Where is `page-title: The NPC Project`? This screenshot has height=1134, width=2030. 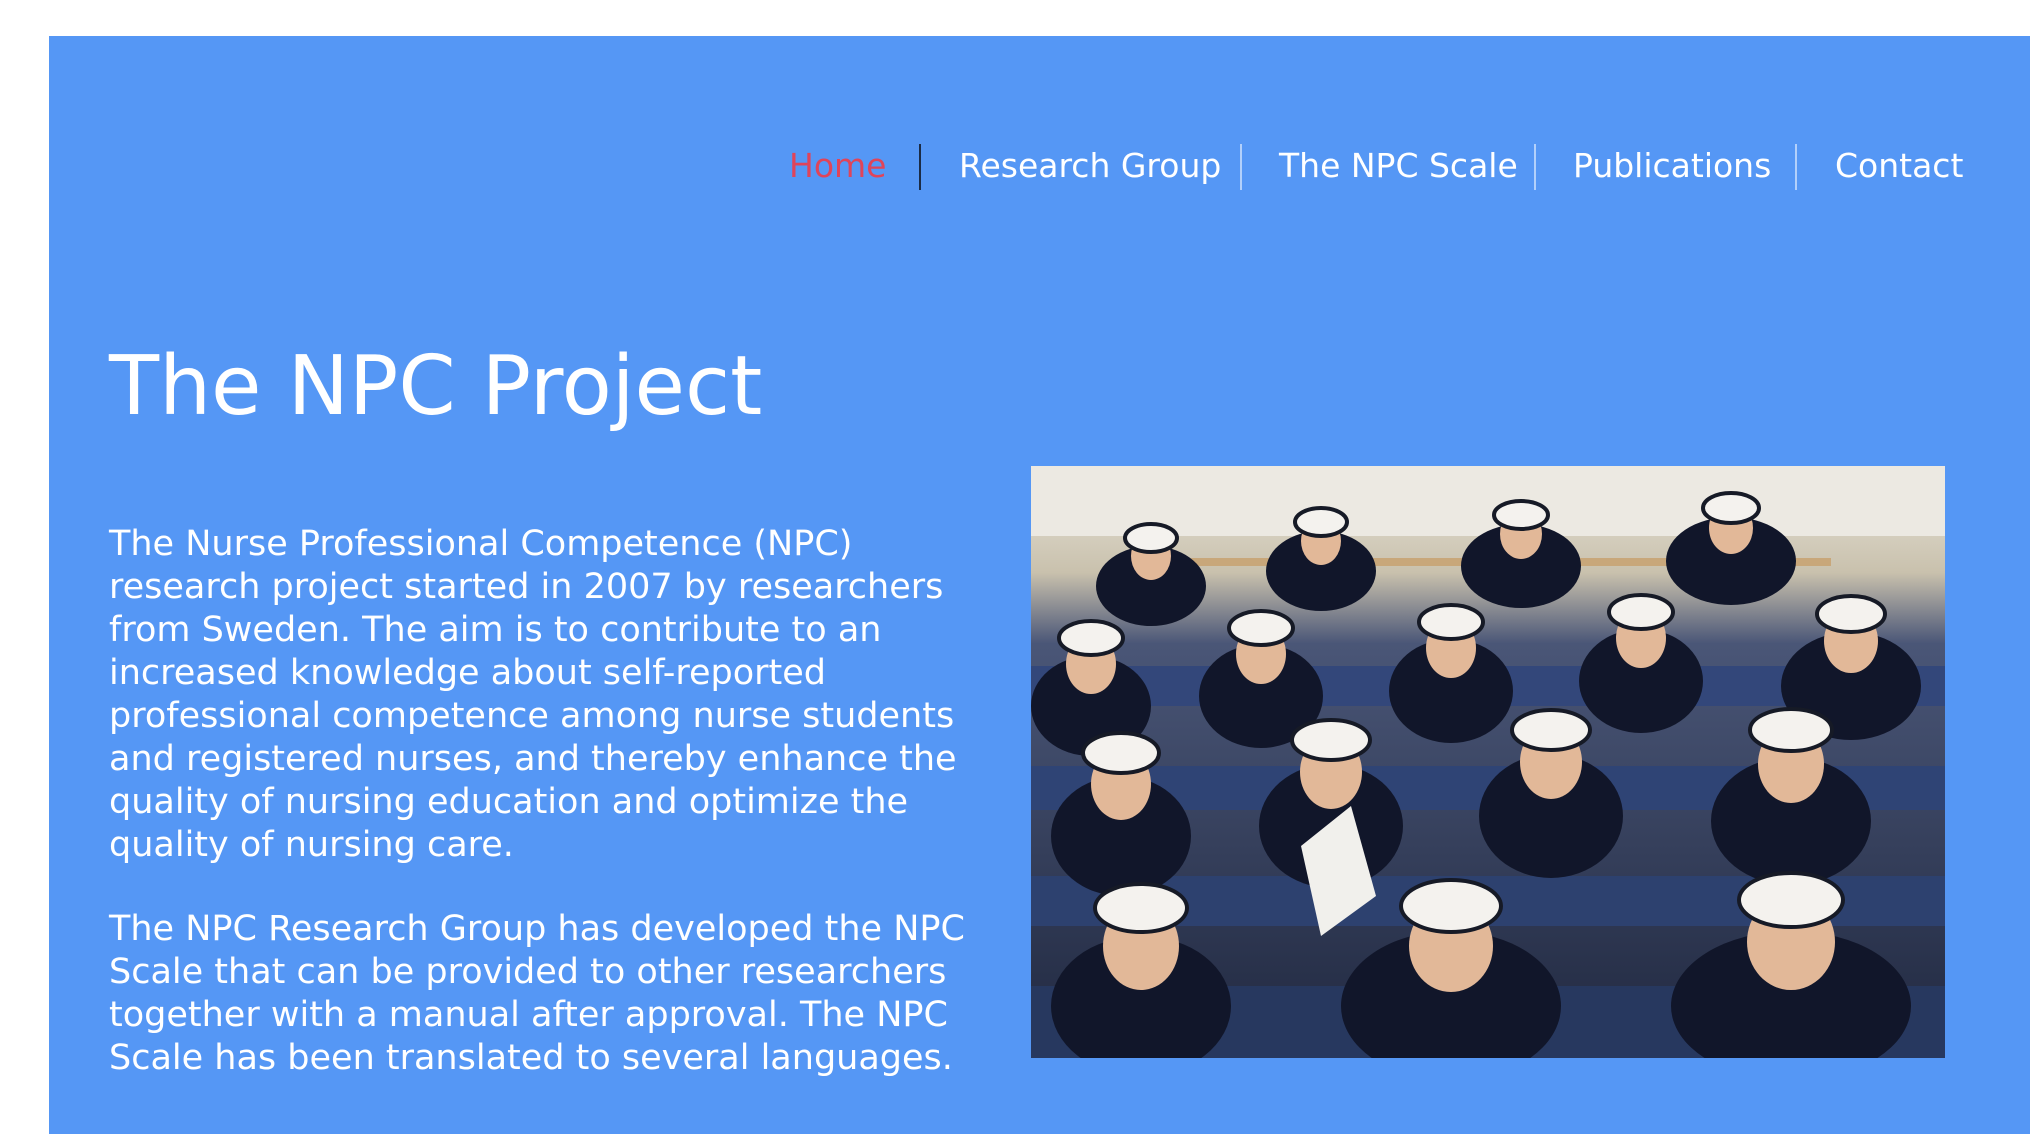
page-title: The NPC Project is located at coordinates (436, 386).